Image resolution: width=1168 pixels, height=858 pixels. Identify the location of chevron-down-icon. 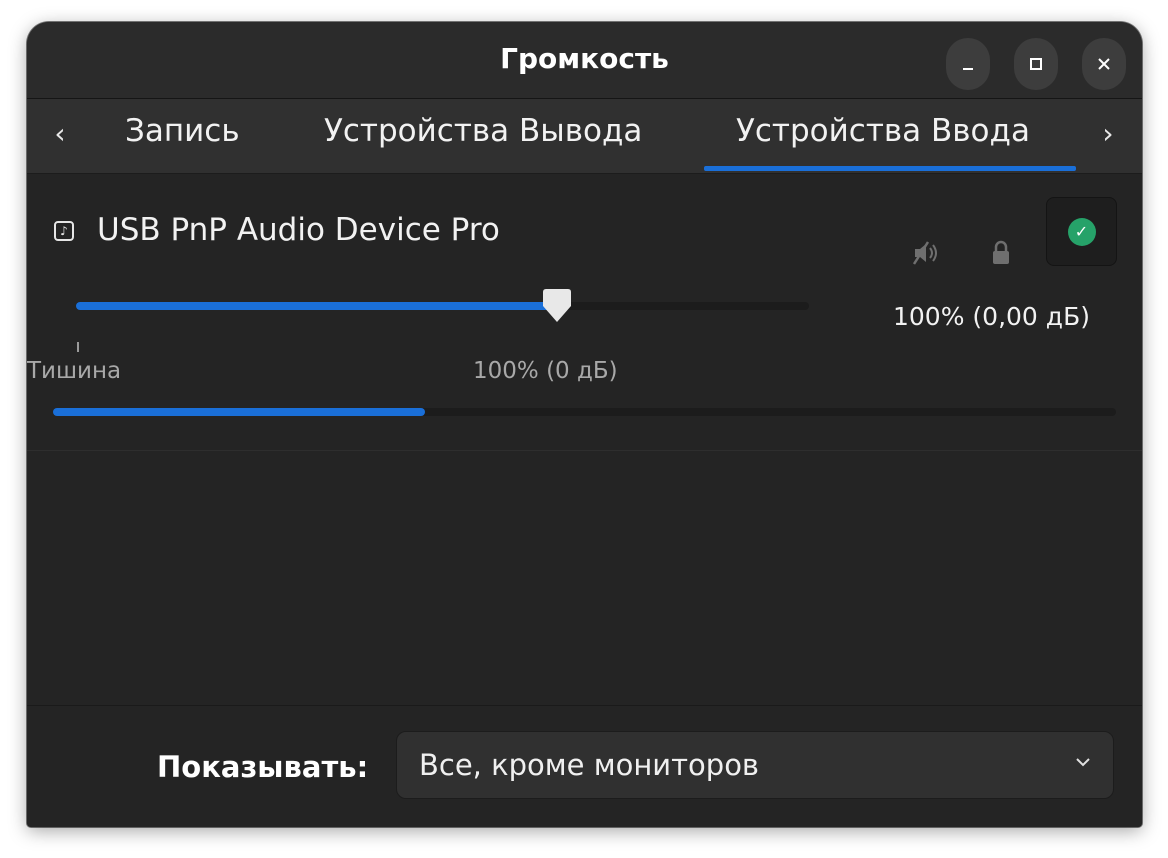
(1083, 762).